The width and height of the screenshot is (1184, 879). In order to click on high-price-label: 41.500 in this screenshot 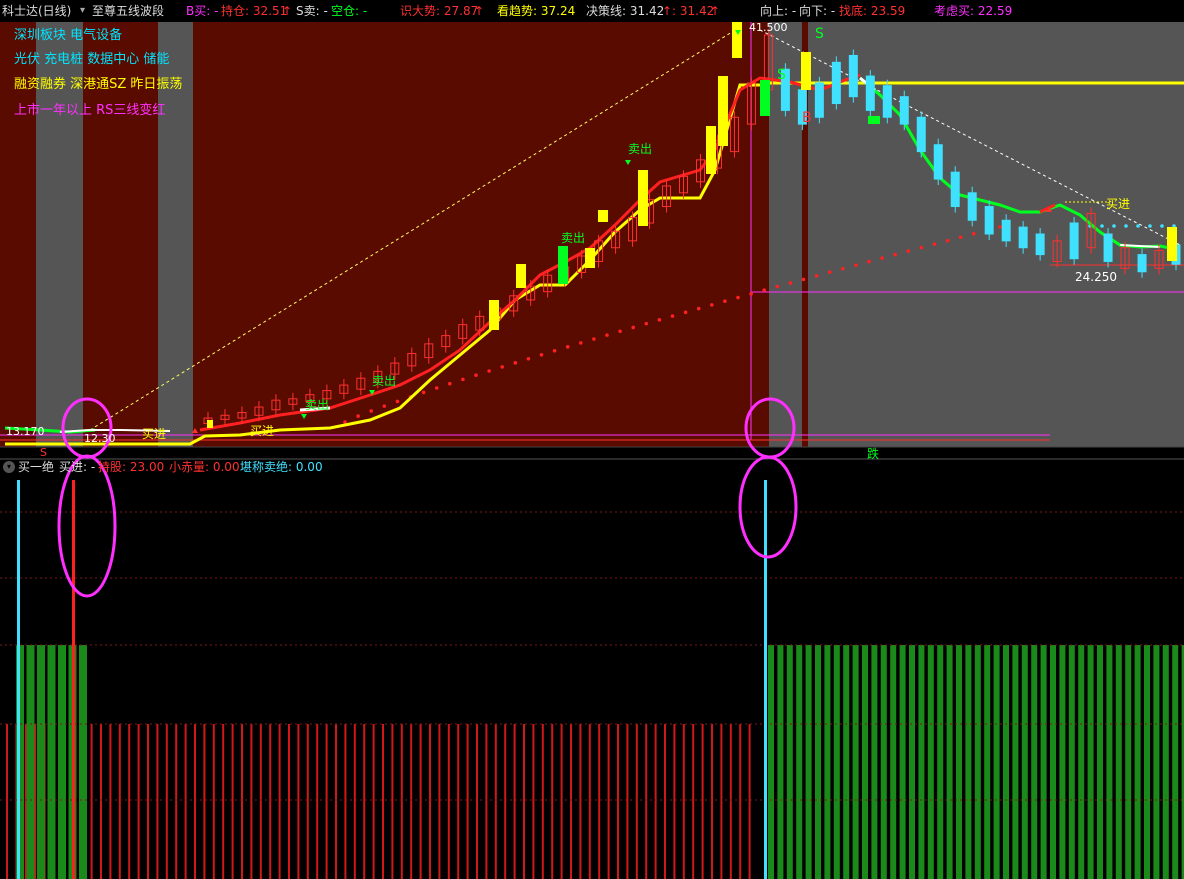, I will do `click(768, 27)`.